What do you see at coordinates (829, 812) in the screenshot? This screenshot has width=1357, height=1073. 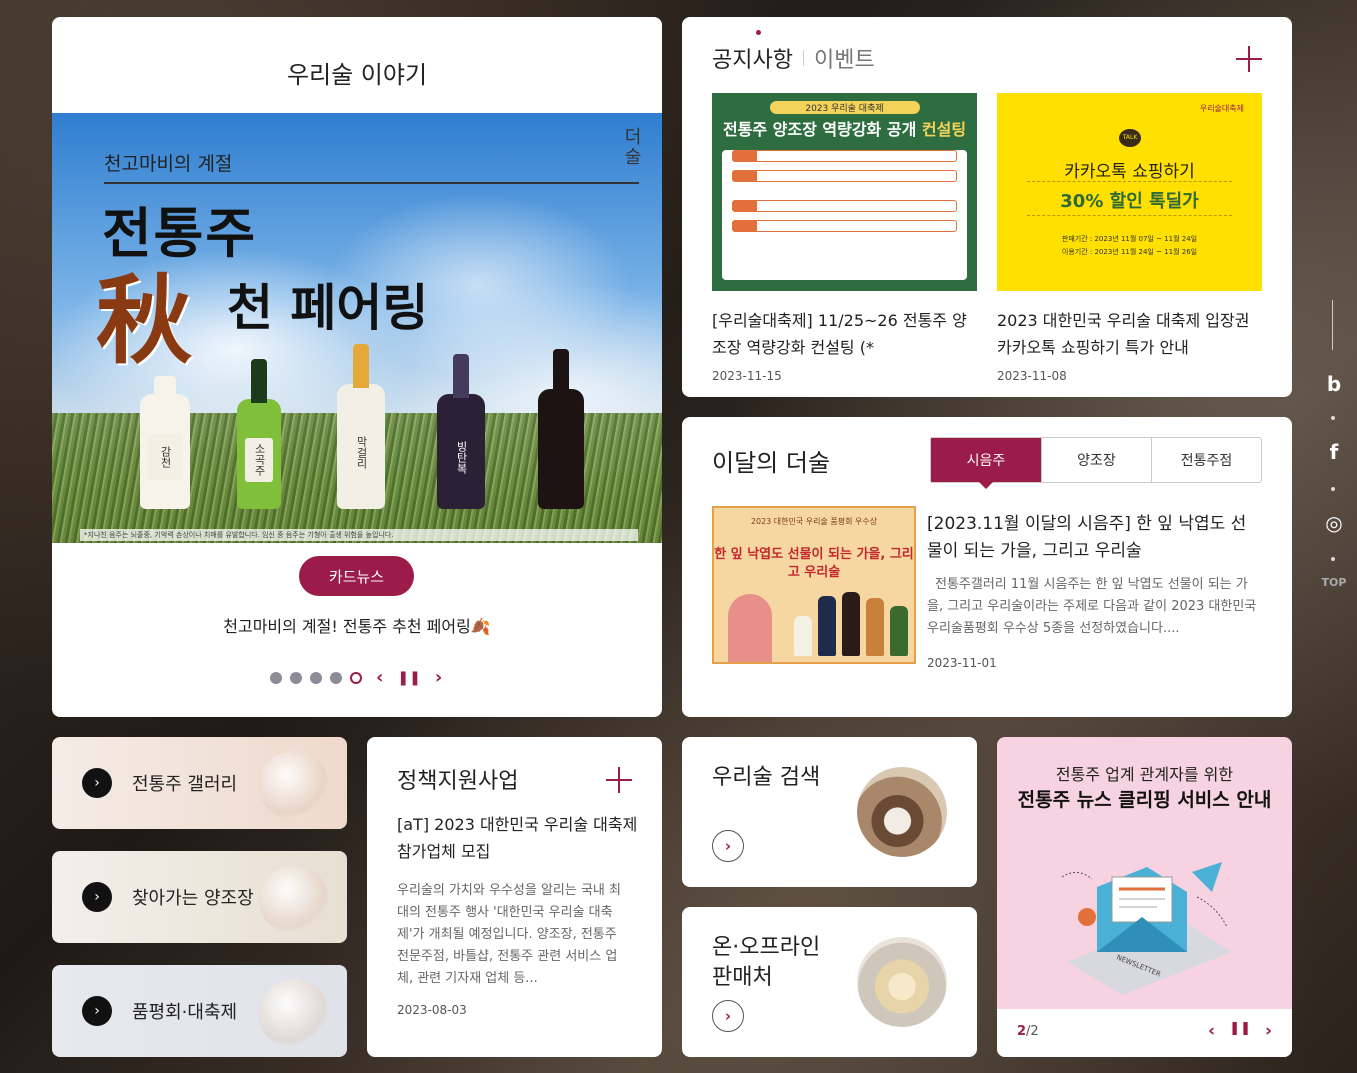 I see `search-card: 우리술 검색 ›` at bounding box center [829, 812].